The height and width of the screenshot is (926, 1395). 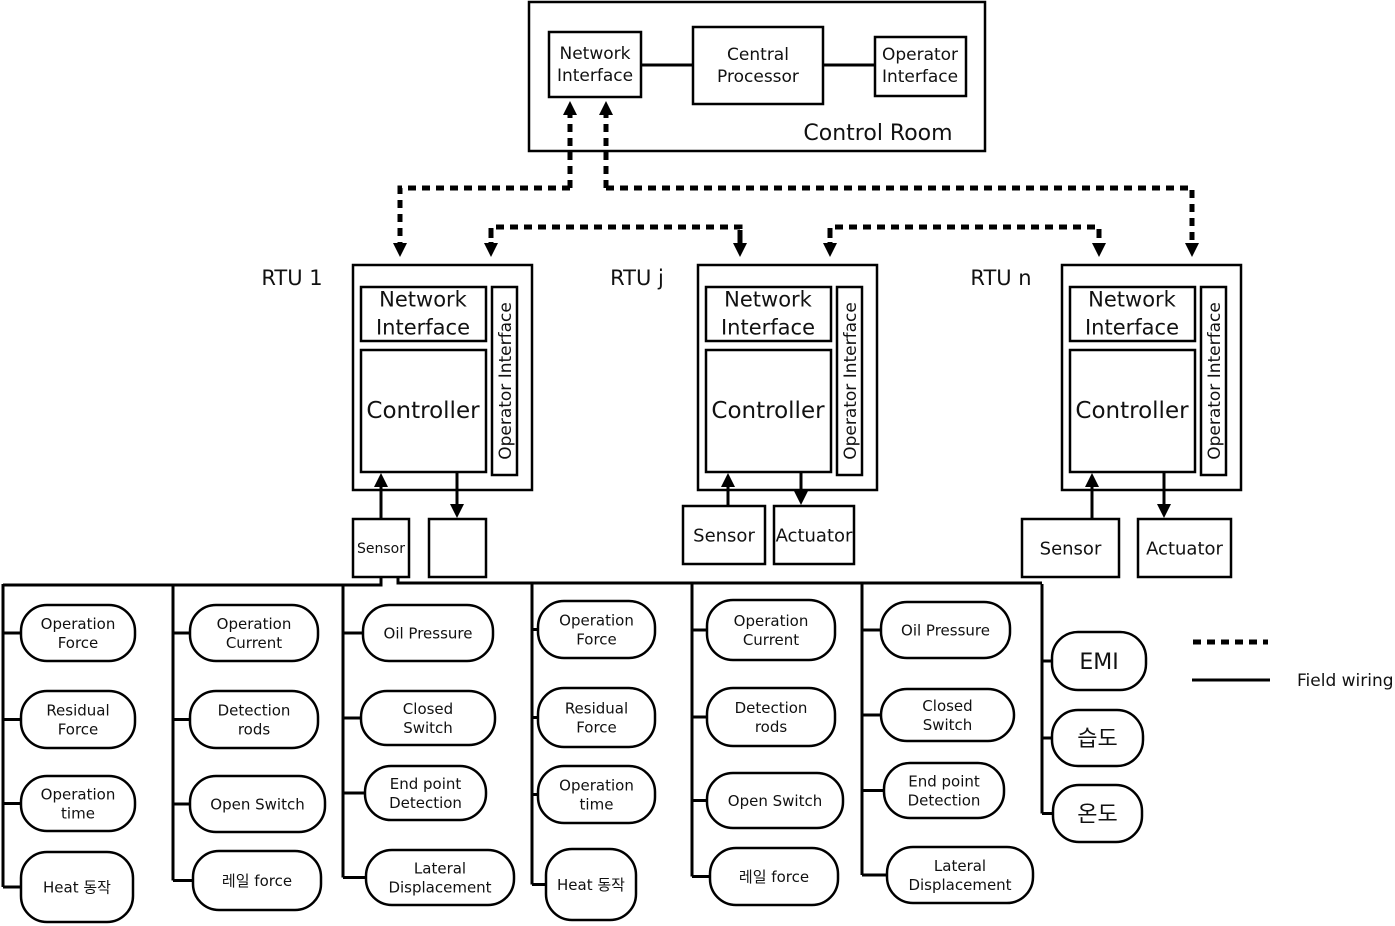 I want to click on control-network-interface-label: Network, so click(x=595, y=54).